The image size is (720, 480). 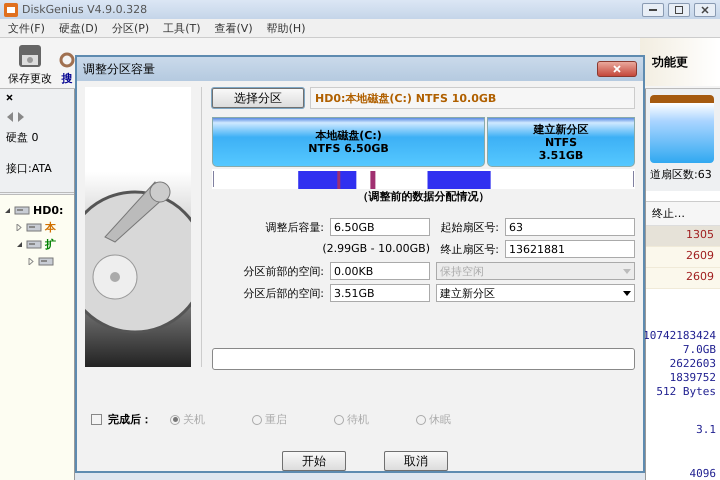 I want to click on field-label: 分区后部的空间:, so click(x=283, y=293).